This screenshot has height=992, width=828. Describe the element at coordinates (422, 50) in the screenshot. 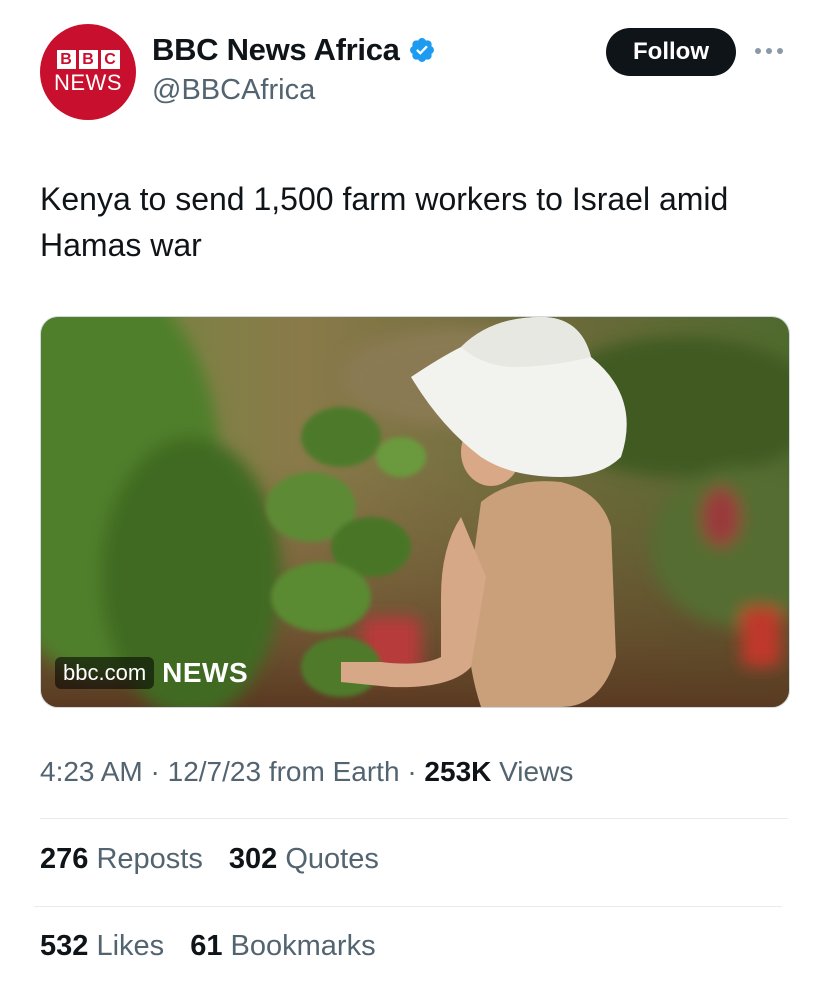

I see `verified-badge-icon` at that location.